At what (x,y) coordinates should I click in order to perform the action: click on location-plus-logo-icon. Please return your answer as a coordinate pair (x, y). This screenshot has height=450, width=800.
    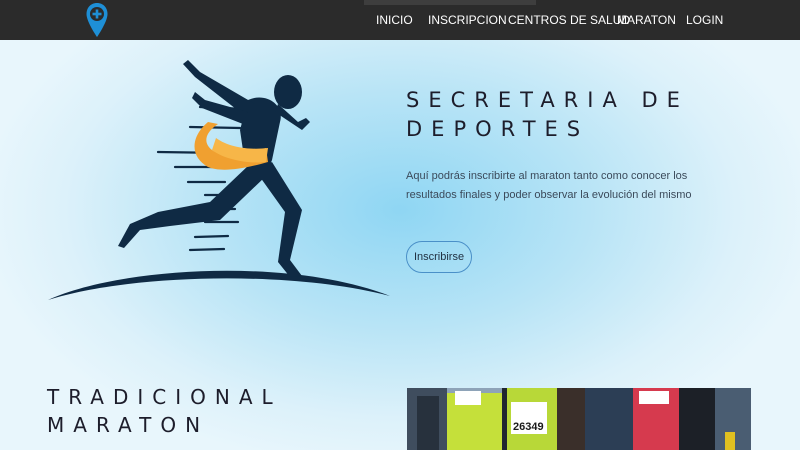
    Looking at the image, I should click on (97, 20).